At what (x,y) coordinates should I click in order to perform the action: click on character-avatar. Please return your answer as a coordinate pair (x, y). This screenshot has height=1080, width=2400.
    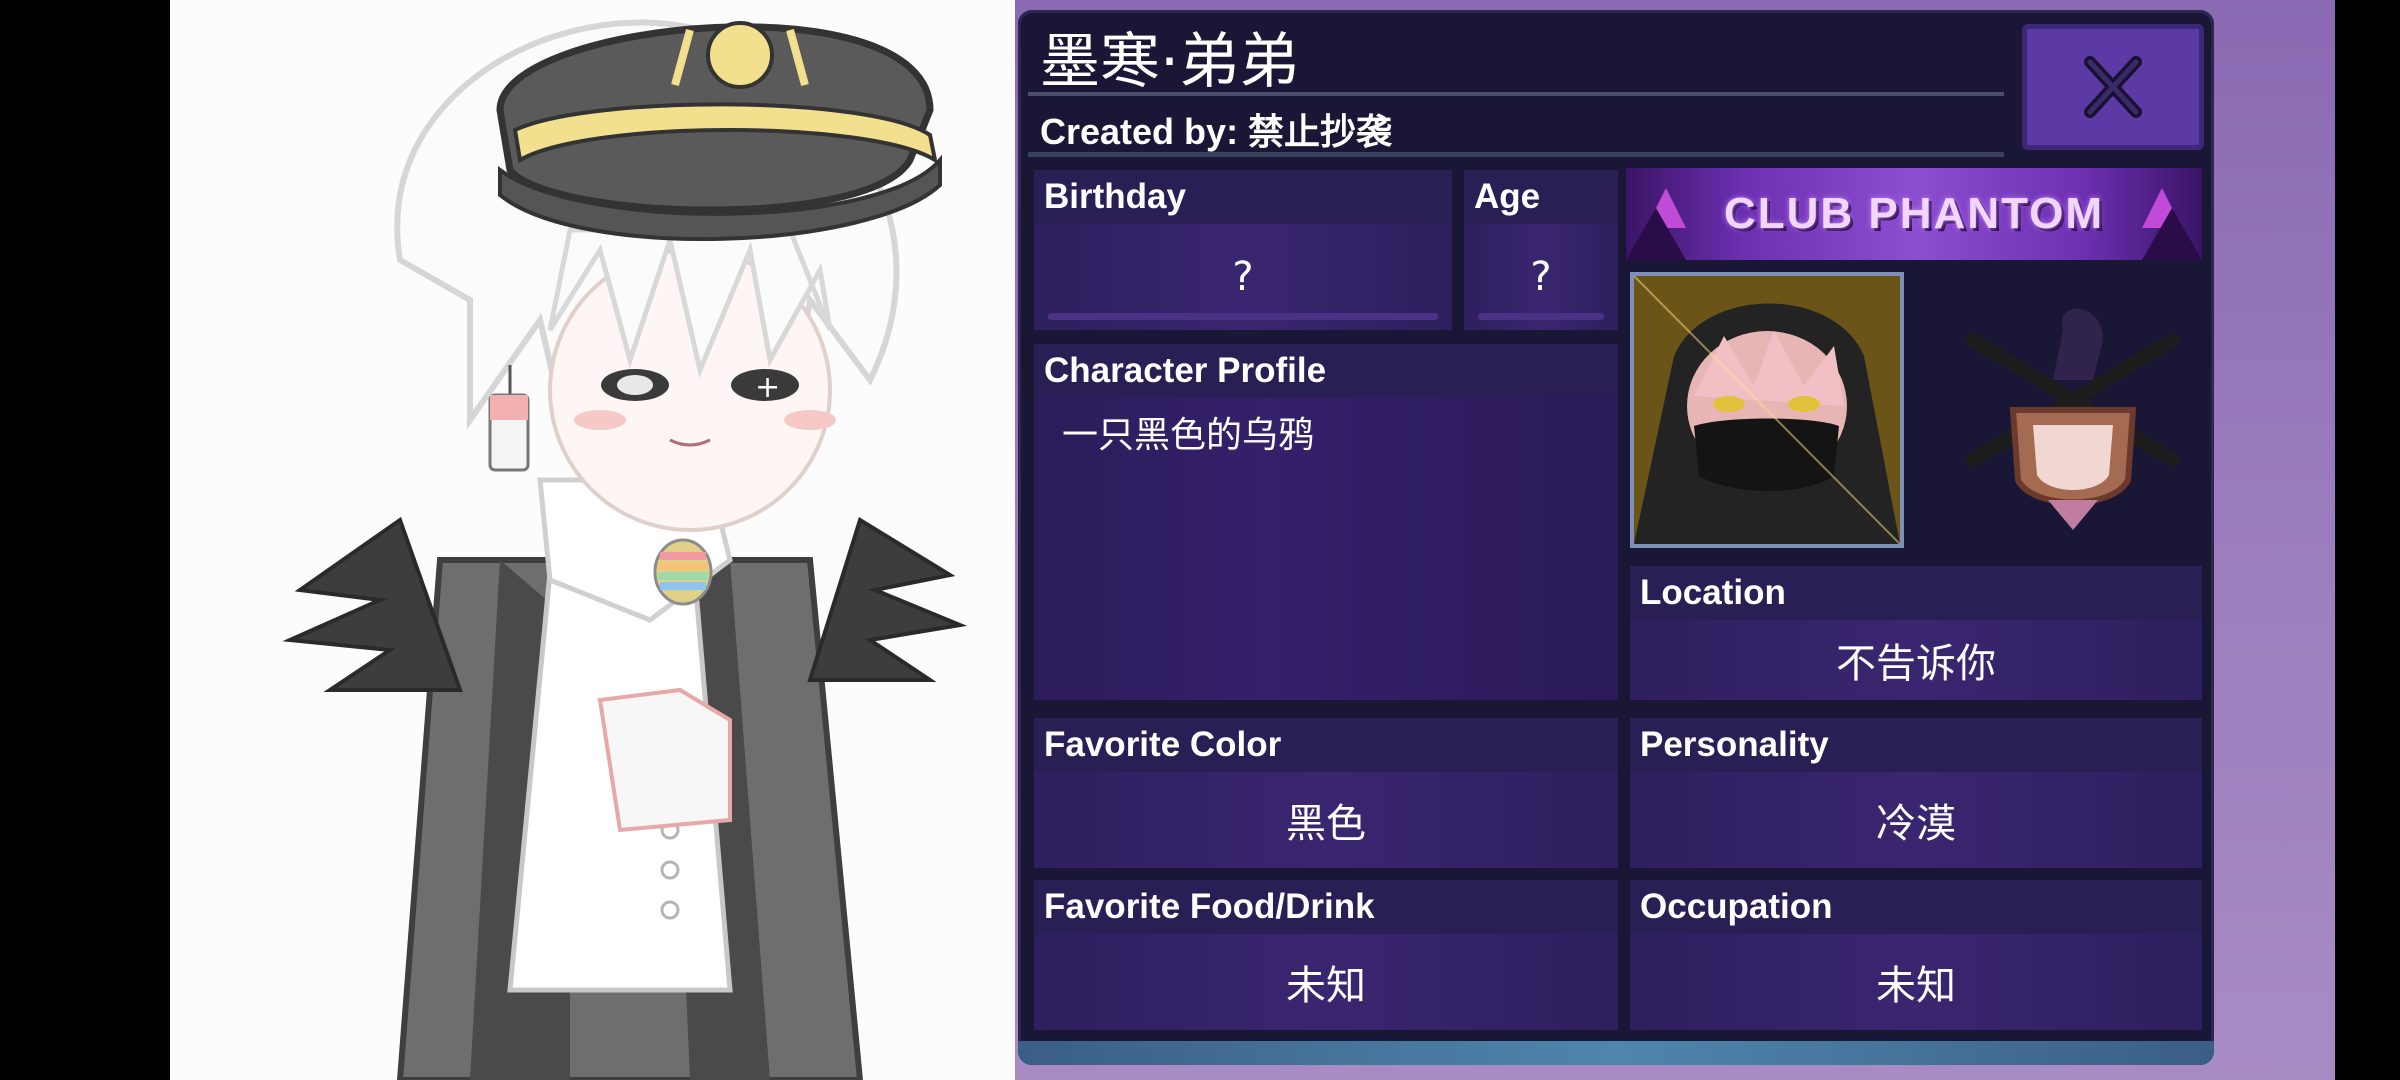
    Looking at the image, I should click on (1767, 410).